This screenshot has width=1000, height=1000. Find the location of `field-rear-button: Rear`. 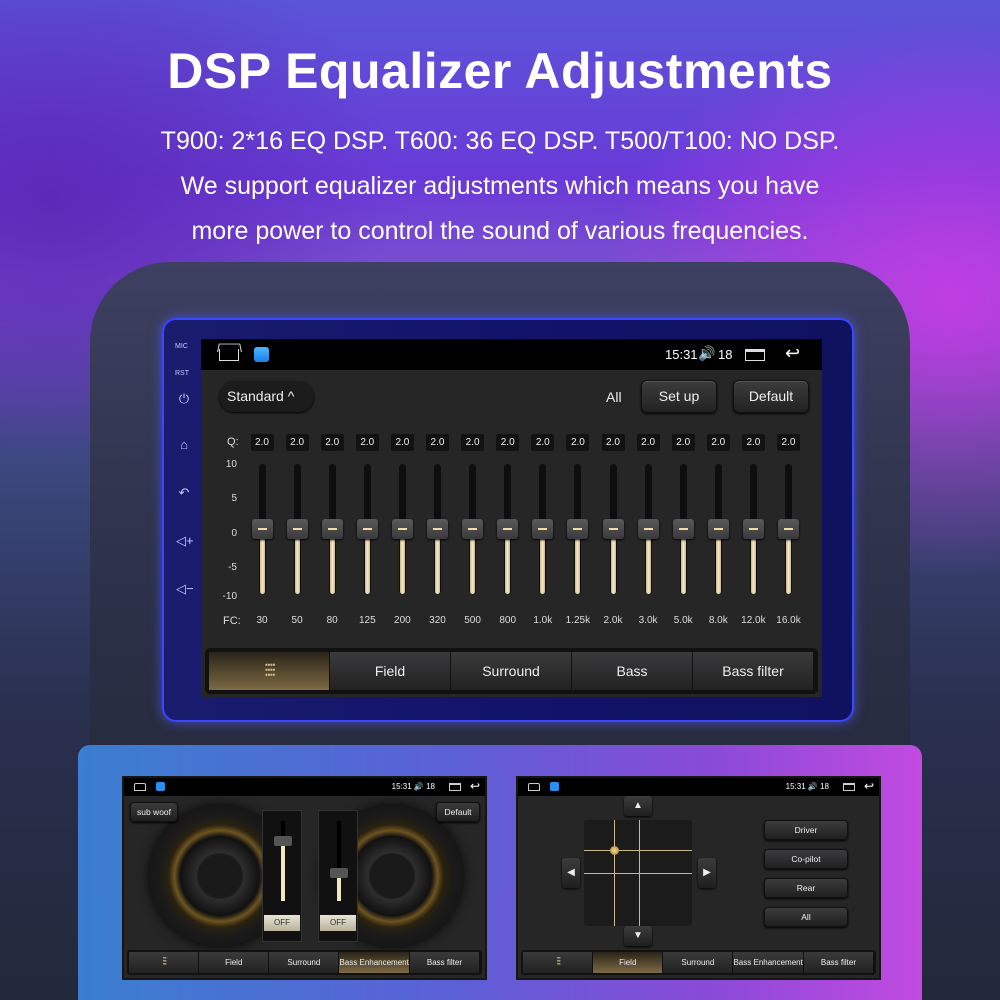

field-rear-button: Rear is located at coordinates (806, 888).